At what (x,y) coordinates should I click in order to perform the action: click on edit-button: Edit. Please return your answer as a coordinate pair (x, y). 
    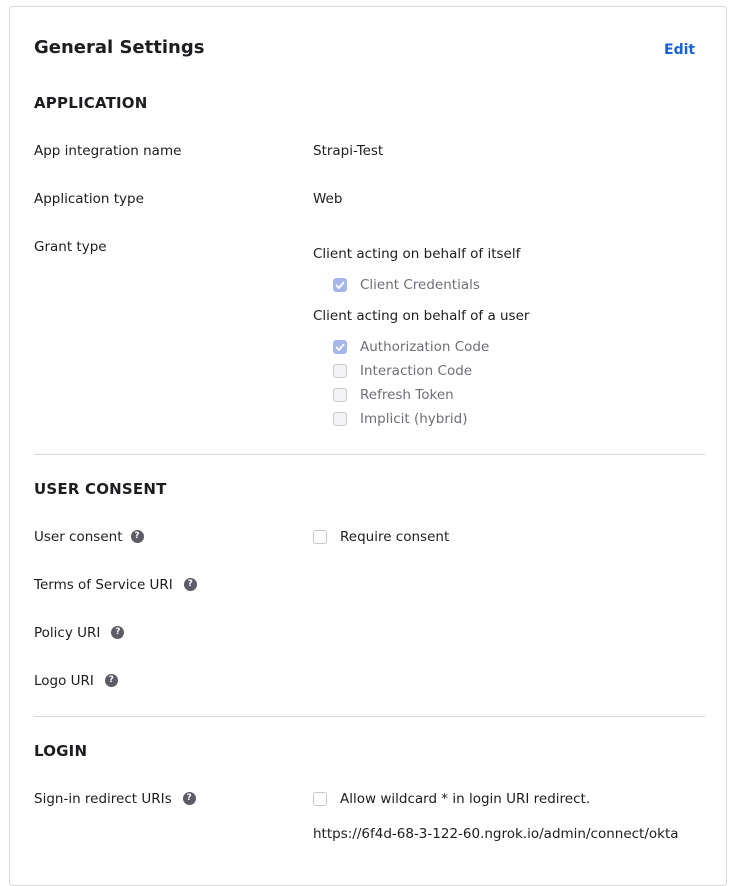
    Looking at the image, I should click on (679, 50).